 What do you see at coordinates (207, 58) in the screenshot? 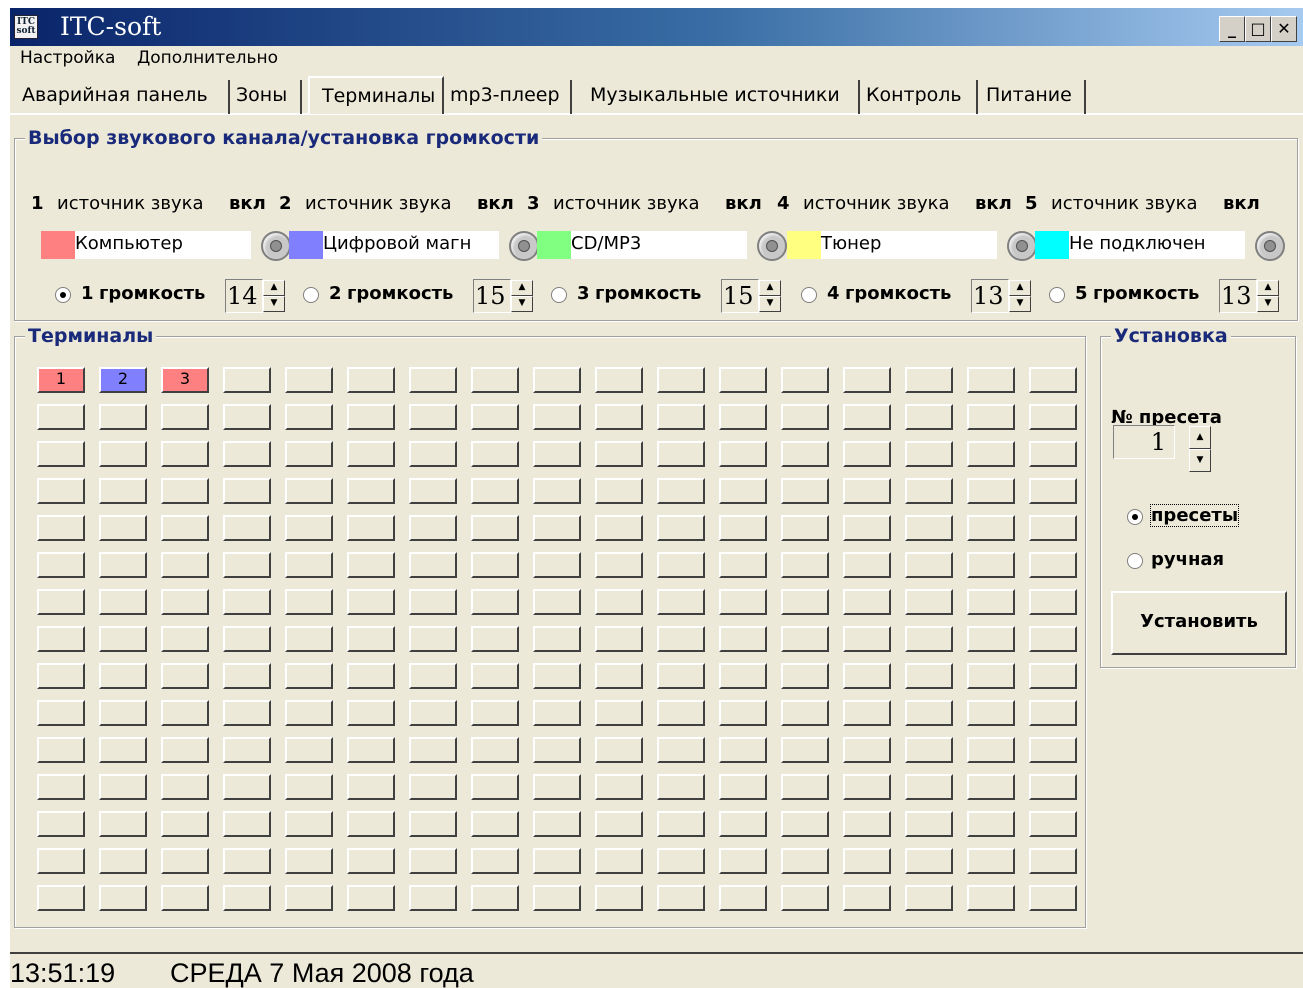
I see `menu-additional: Дополнительно` at bounding box center [207, 58].